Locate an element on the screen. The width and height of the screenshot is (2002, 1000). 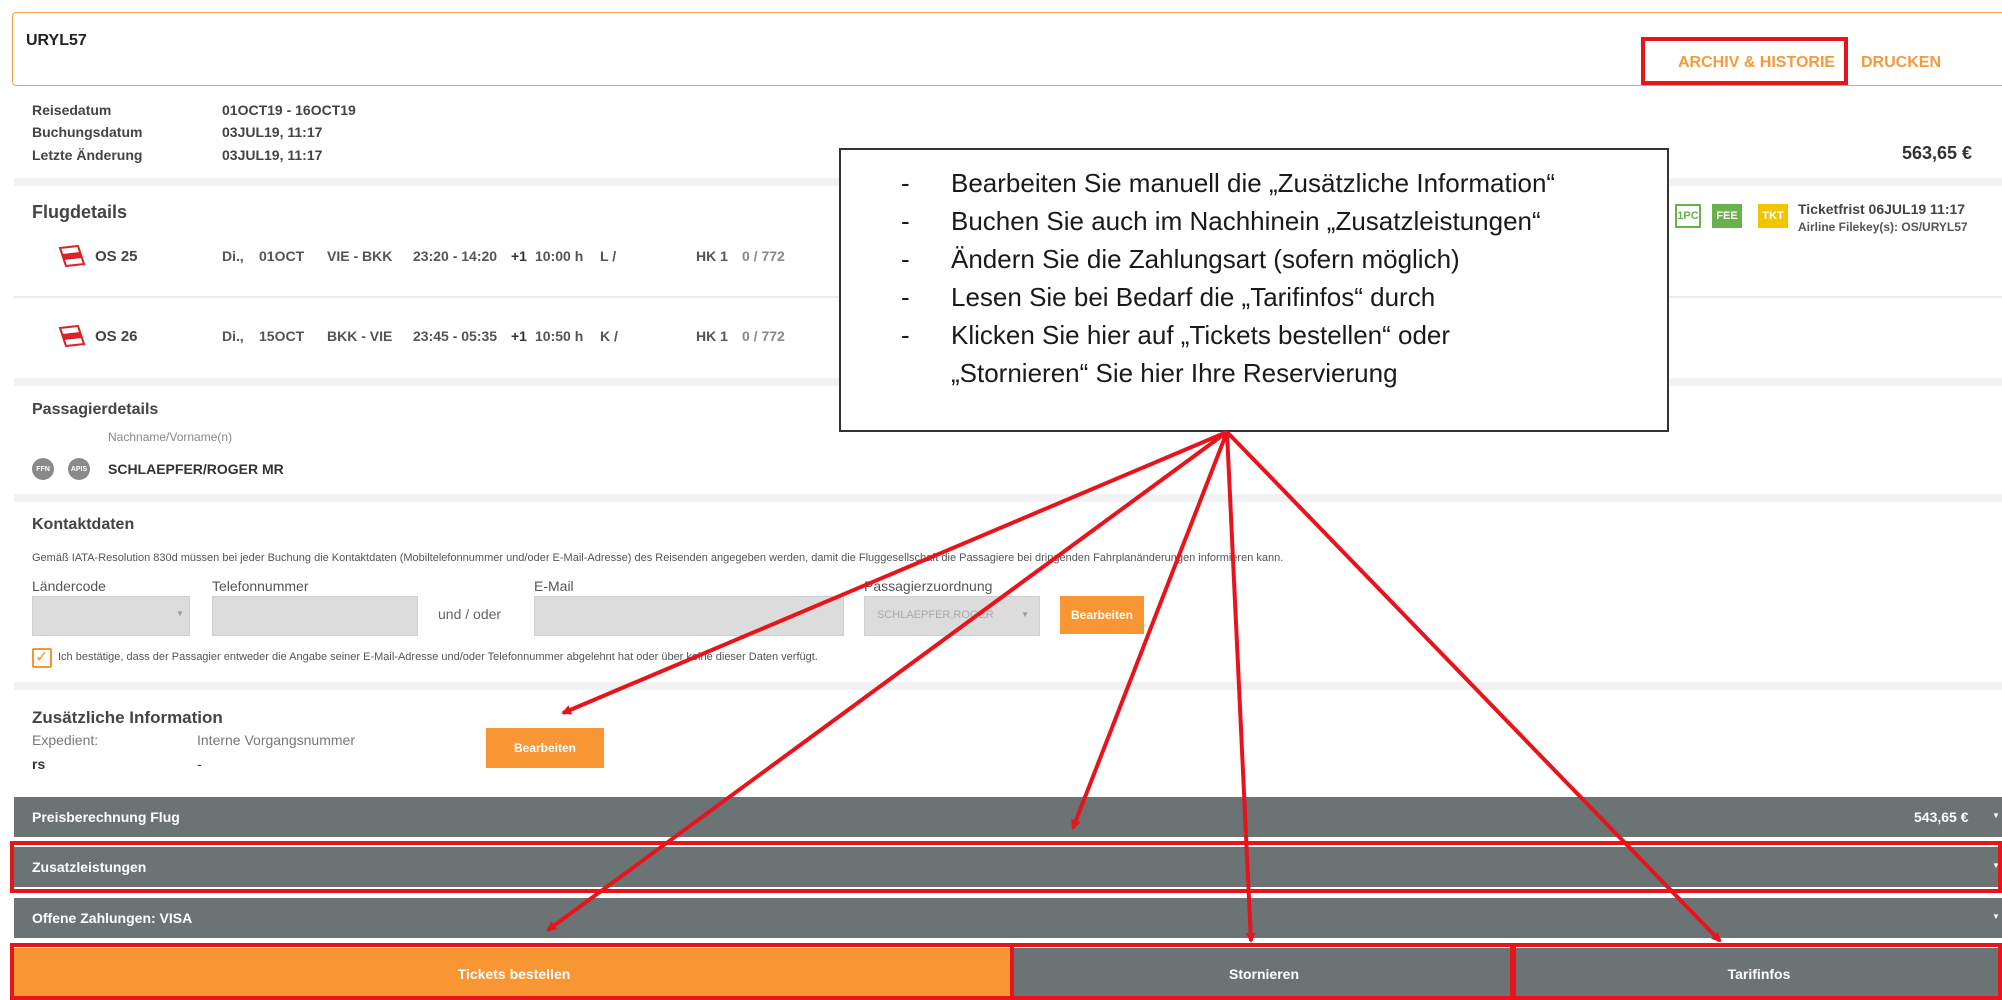
arrow-to-tariff-info is located at coordinates (1473, 686).